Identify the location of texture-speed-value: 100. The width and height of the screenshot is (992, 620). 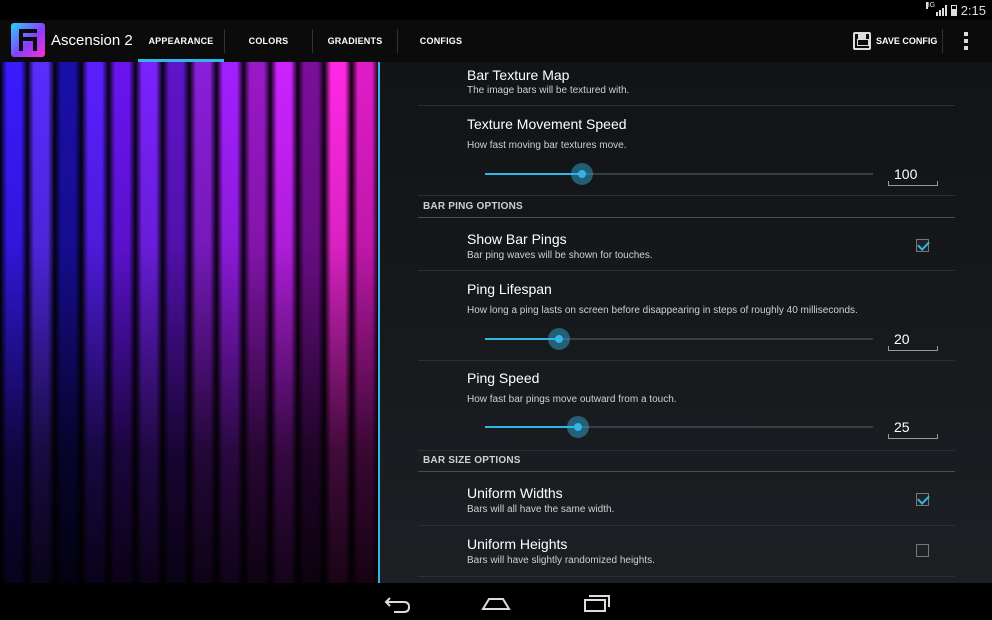
(913, 175).